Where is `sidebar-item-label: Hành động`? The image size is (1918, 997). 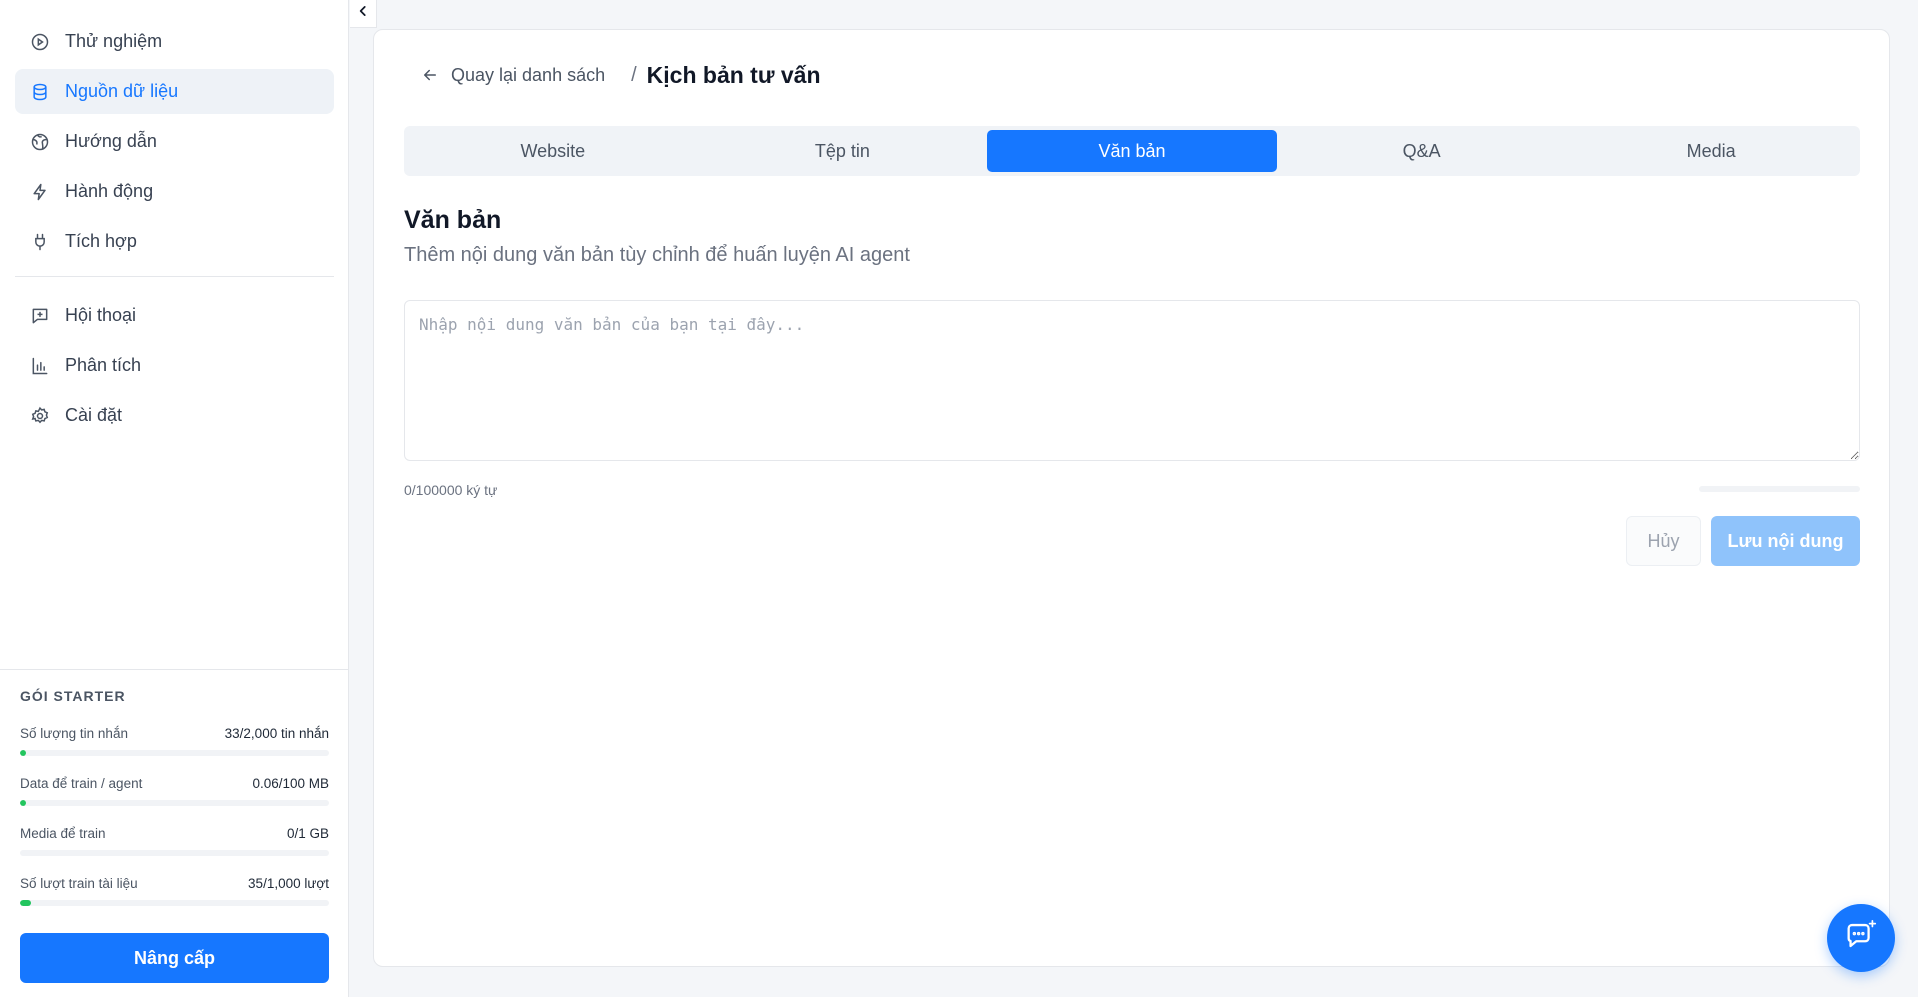
sidebar-item-label: Hành động is located at coordinates (109, 191).